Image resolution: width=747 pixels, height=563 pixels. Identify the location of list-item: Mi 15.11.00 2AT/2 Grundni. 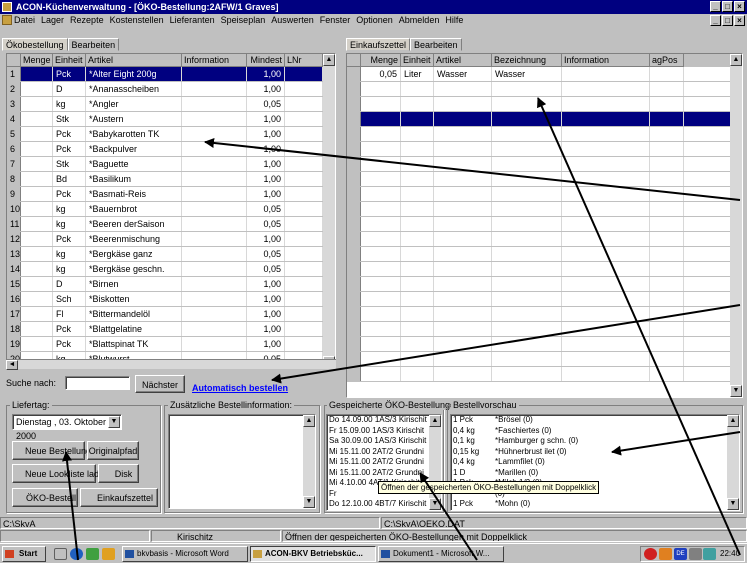
(384, 473).